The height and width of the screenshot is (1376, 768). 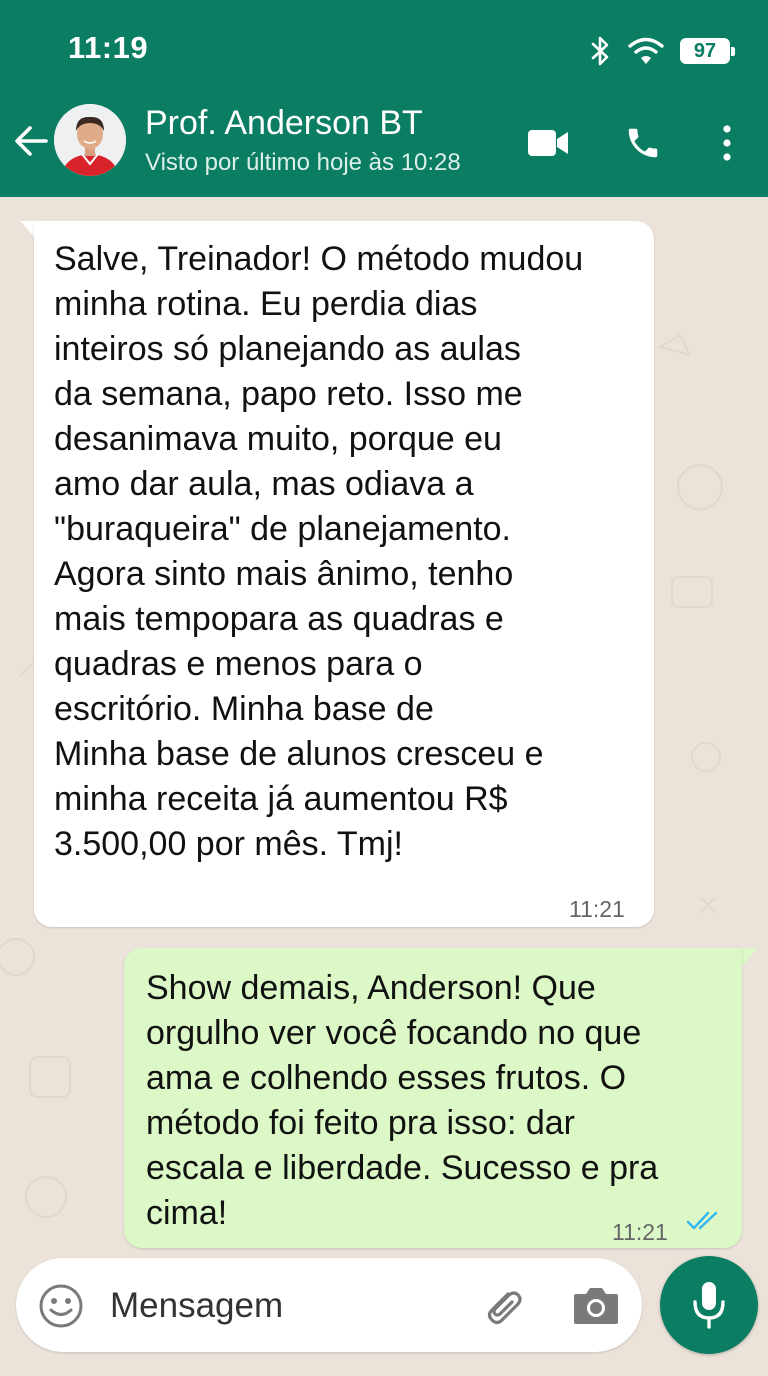 What do you see at coordinates (386, 1078) in the screenshot?
I see `message-line: ama e colhendo esses frutos. O` at bounding box center [386, 1078].